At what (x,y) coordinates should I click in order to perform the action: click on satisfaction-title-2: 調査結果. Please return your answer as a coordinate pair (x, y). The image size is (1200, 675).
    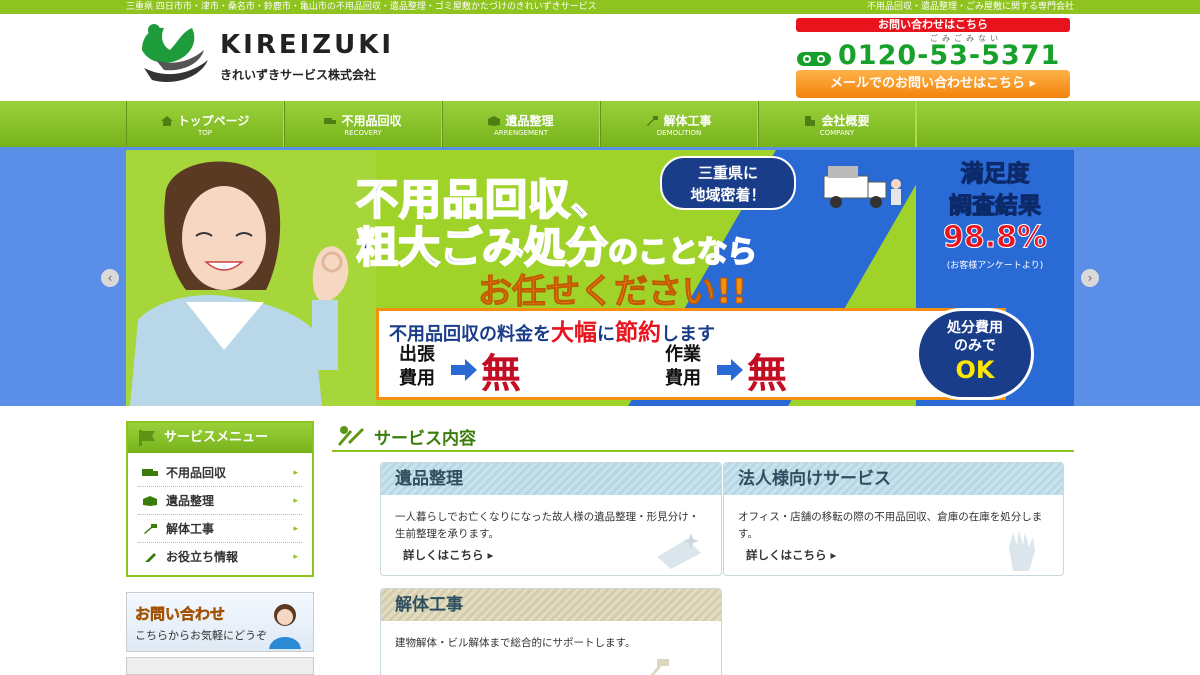
    Looking at the image, I should click on (995, 206).